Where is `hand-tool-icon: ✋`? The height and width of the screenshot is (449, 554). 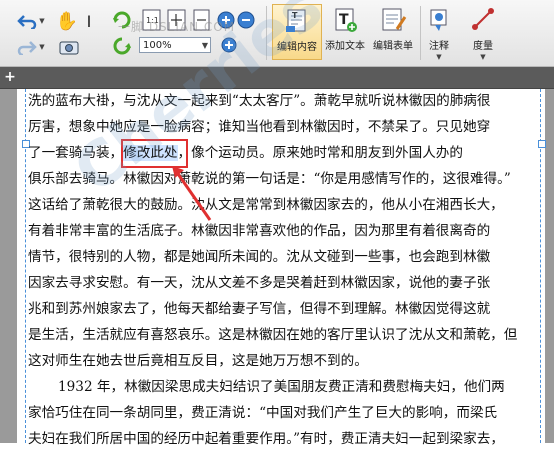
hand-tool-icon: ✋ is located at coordinates (67, 21).